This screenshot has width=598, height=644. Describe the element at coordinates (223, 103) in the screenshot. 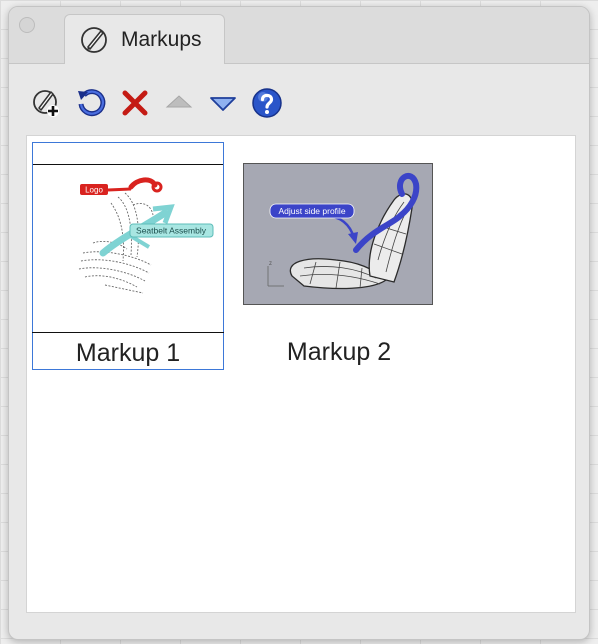

I see `triangle-down-icon` at that location.